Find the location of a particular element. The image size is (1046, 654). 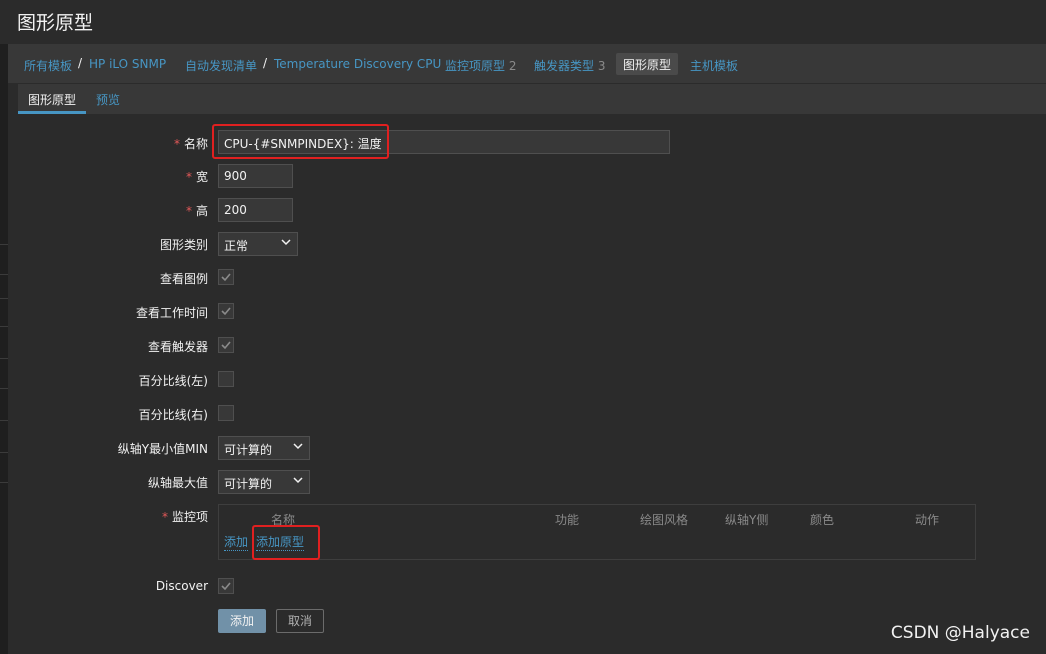

discover-checkbox is located at coordinates (226, 586).